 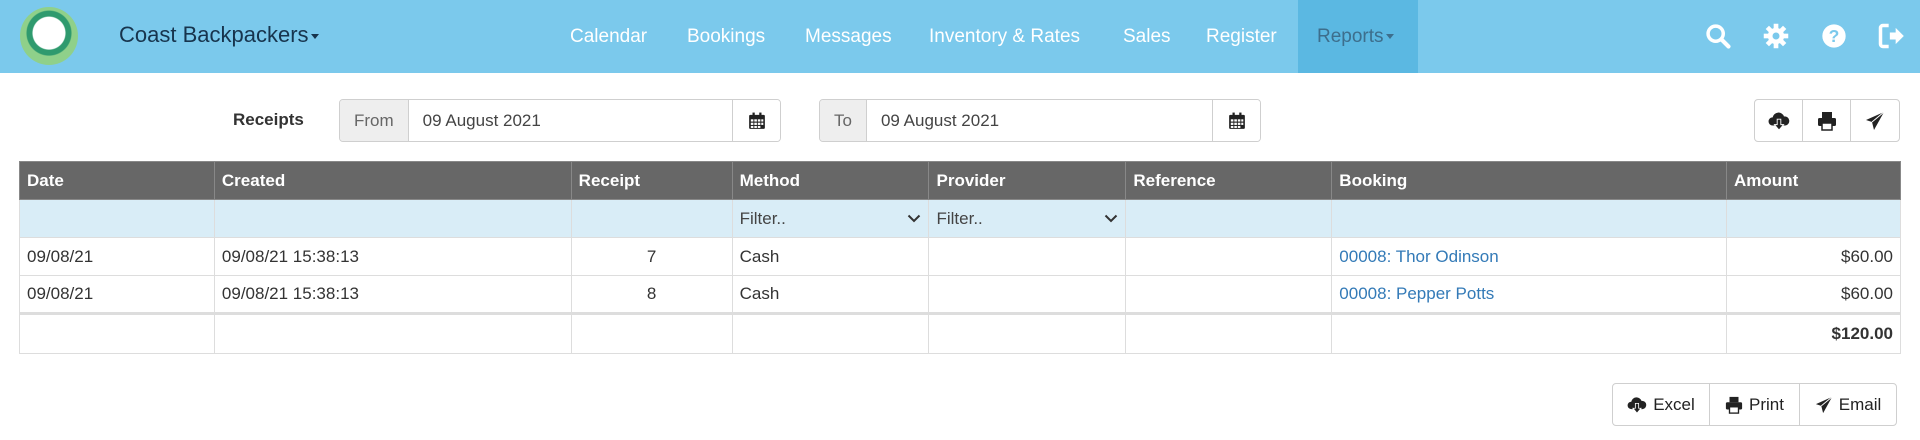 I want to click on bottom-export-group: Excel Print Email, so click(x=1754, y=404).